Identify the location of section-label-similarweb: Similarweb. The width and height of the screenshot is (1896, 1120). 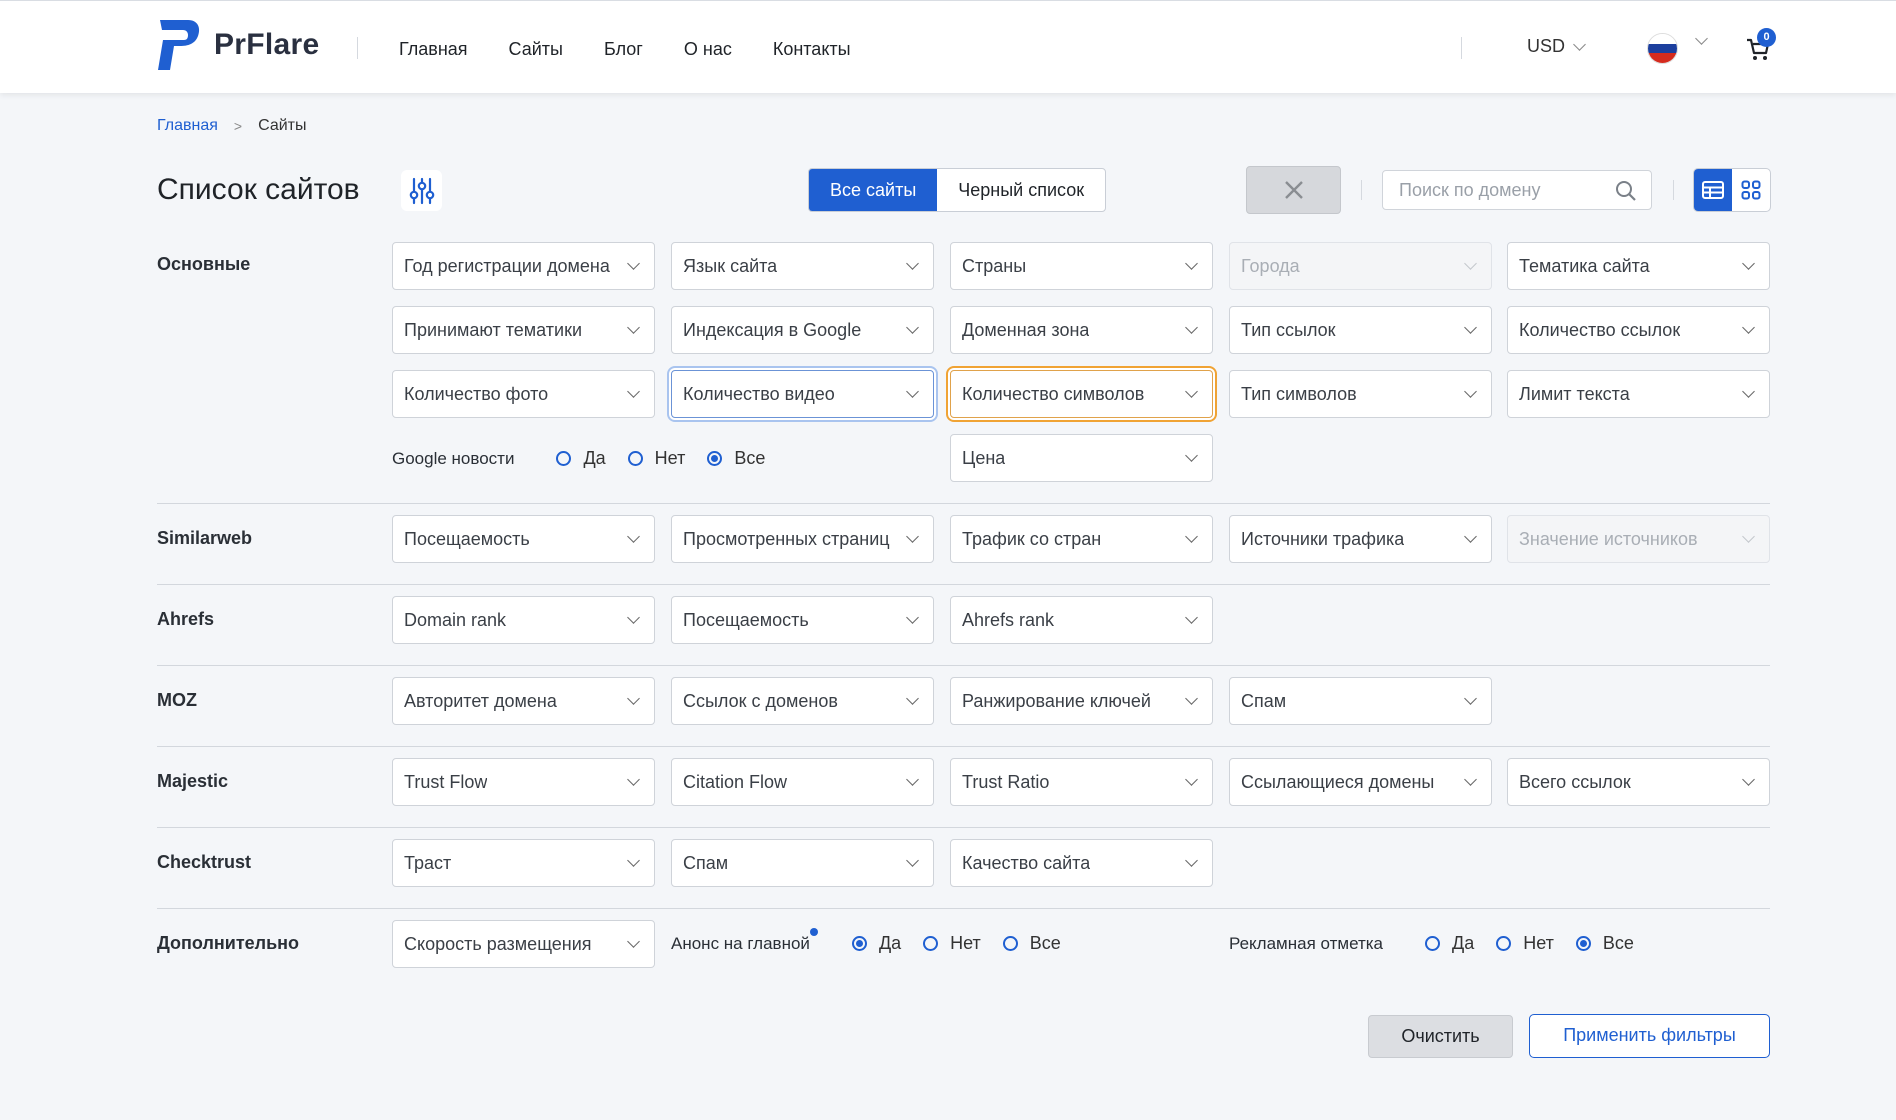
(205, 538).